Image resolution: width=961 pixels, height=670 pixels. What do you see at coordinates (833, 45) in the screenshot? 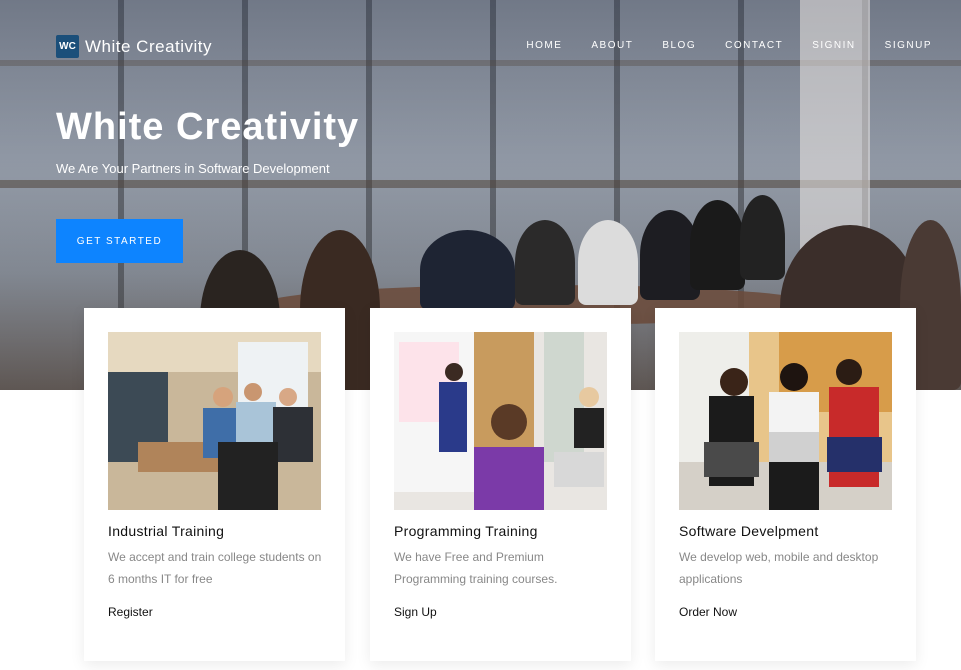
I see `nav-signin: SIGNIN` at bounding box center [833, 45].